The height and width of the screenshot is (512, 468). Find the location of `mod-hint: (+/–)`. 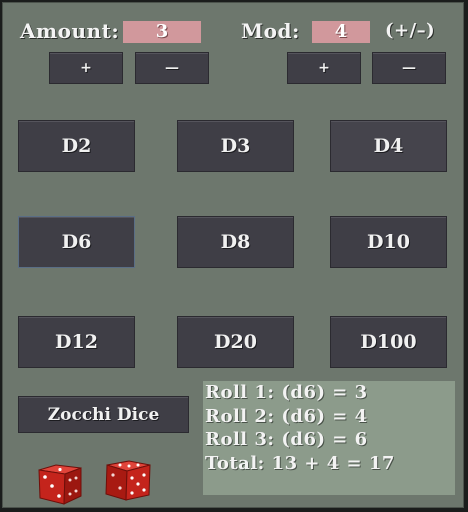

mod-hint: (+/–) is located at coordinates (410, 30).